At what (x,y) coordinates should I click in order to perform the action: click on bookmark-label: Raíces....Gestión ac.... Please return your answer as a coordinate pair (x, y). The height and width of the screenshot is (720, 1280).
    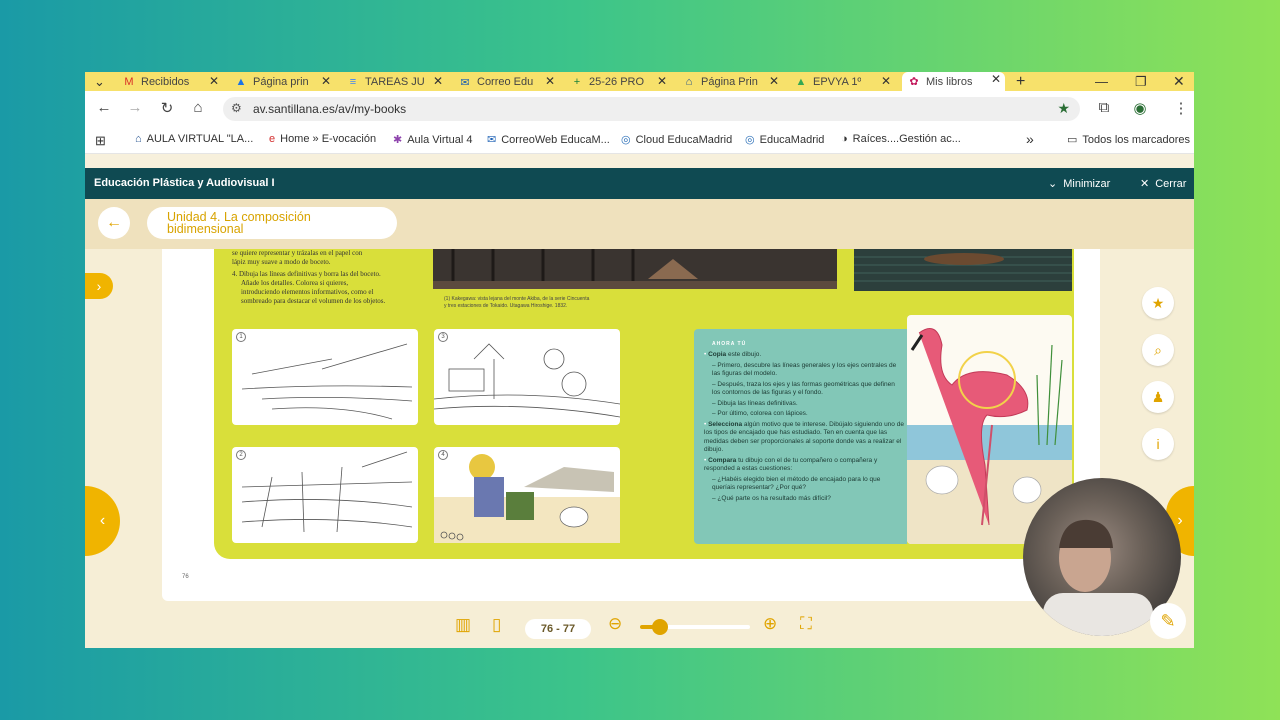
    Looking at the image, I should click on (906, 139).